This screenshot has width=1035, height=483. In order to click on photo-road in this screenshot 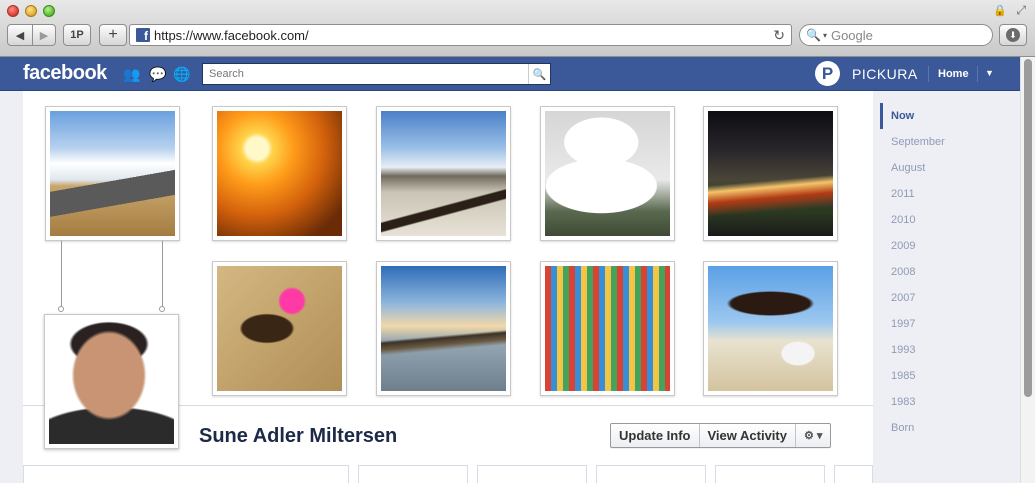, I will do `click(112, 173)`.